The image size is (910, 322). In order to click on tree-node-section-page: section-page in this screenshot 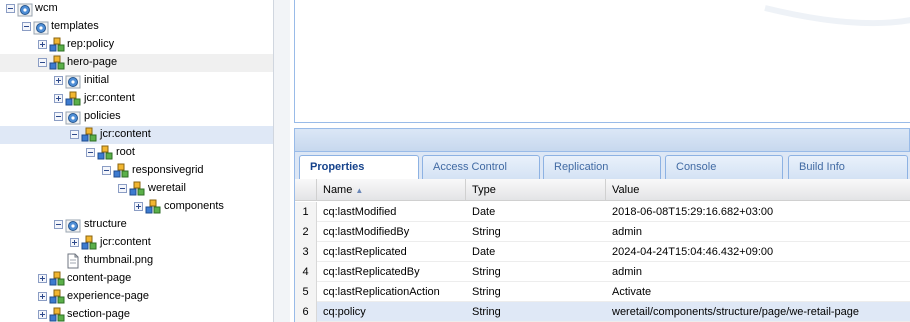, I will do `click(136, 314)`.